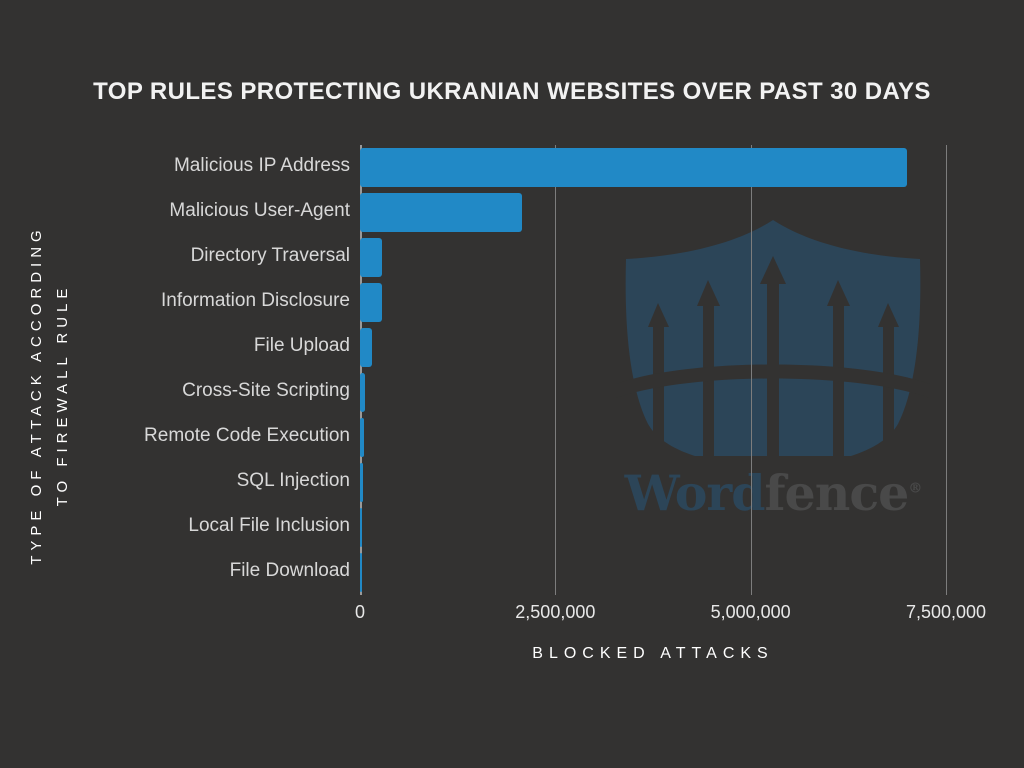  What do you see at coordinates (270, 255) in the screenshot?
I see `y-axis-tick-label: Directory Traversal` at bounding box center [270, 255].